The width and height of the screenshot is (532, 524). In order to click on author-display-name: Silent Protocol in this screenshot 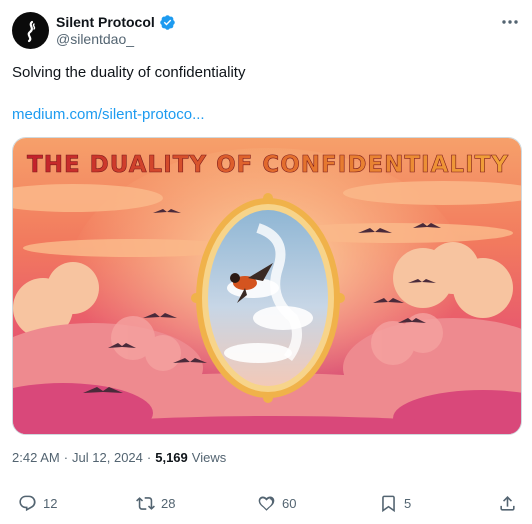, I will do `click(105, 22)`.